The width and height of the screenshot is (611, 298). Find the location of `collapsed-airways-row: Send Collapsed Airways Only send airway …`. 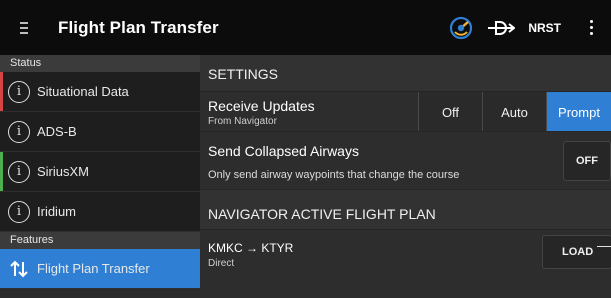

collapsed-airways-row: Send Collapsed Airways Only send airway … is located at coordinates (405, 160).